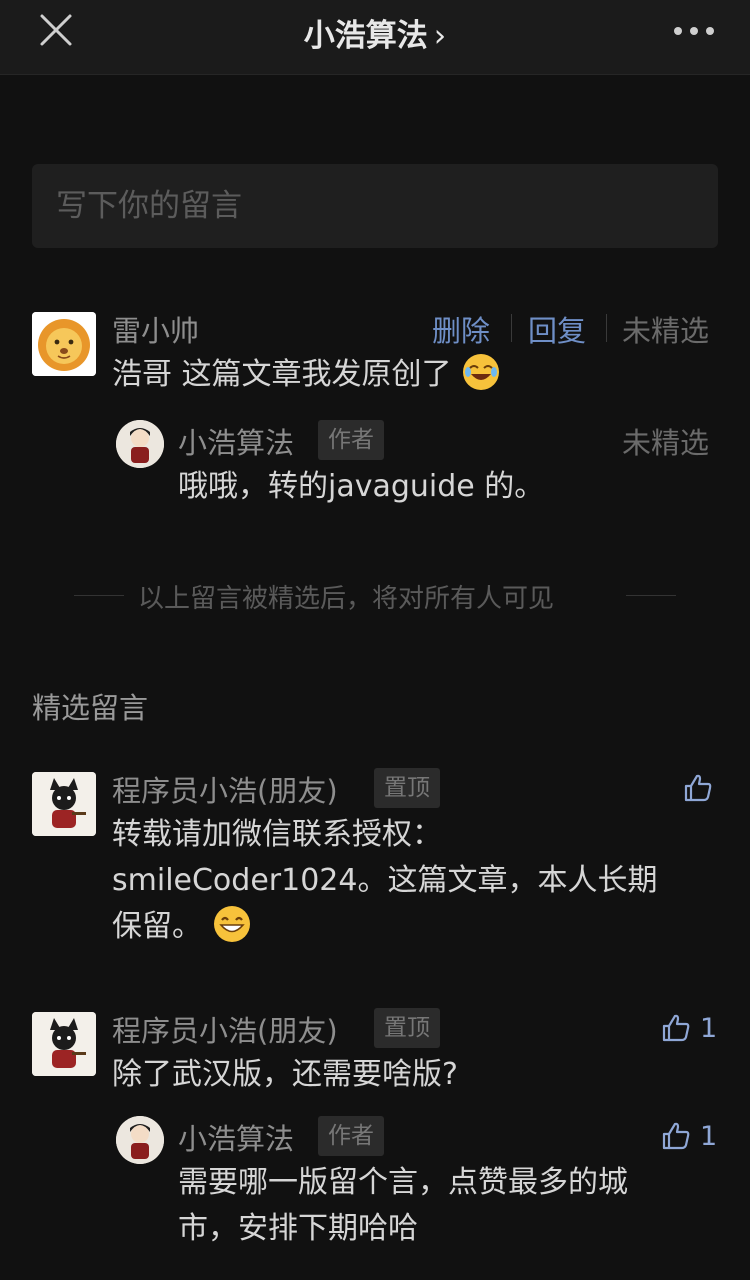 This screenshot has height=1280, width=750. I want to click on laughing-crying-emoji-icon, so click(481, 372).